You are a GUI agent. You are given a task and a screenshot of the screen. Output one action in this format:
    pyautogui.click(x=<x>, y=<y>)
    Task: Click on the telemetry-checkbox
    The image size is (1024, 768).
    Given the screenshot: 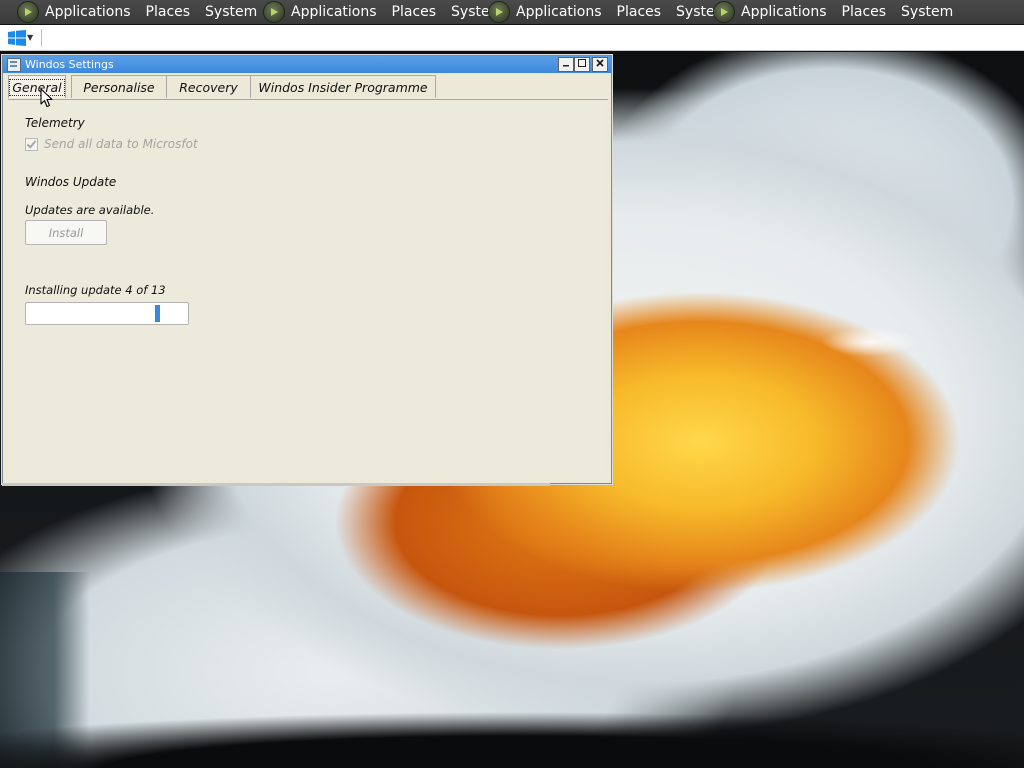 What is the action you would take?
    pyautogui.click(x=31, y=144)
    